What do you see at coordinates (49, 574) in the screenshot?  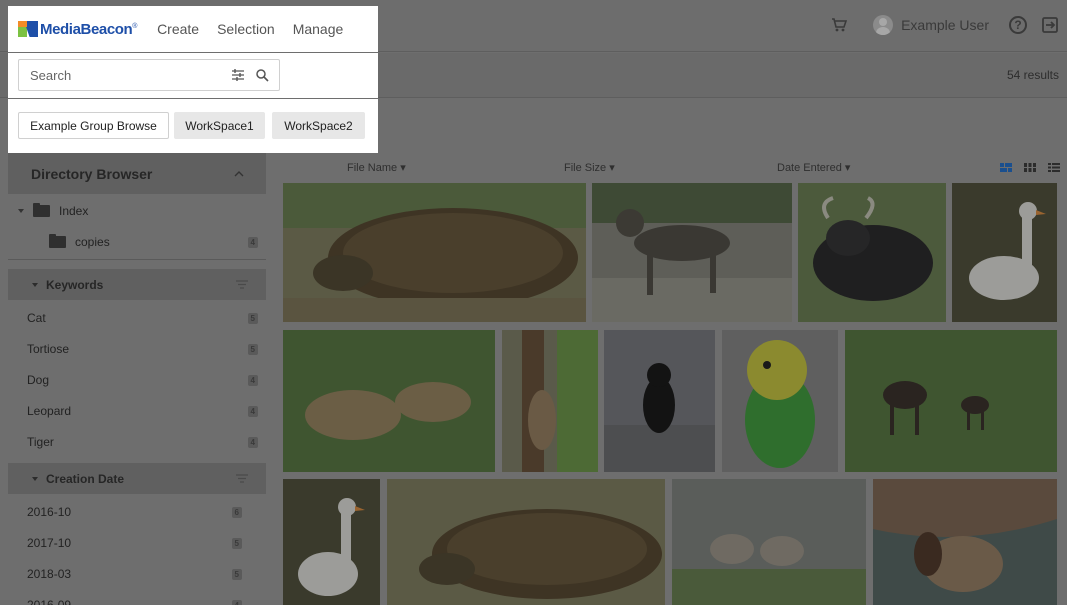 I see `date-label: 2018-03` at bounding box center [49, 574].